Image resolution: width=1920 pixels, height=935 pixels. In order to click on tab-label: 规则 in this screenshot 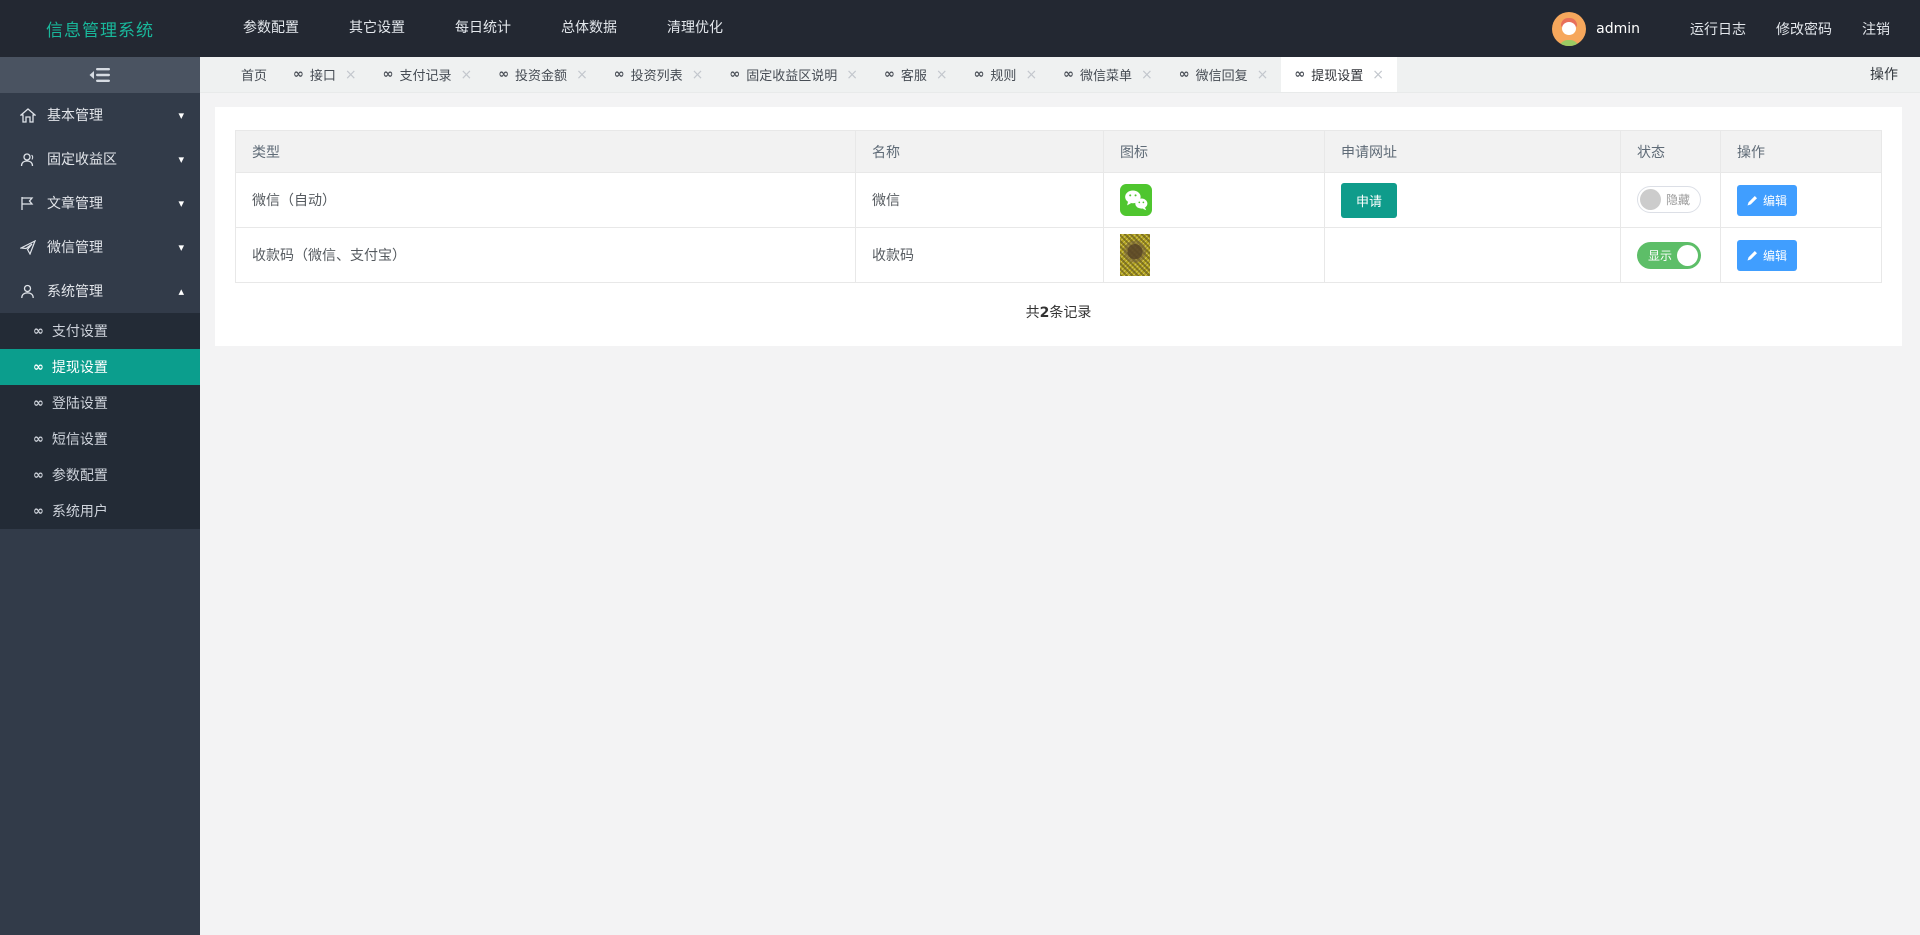, I will do `click(1003, 76)`.